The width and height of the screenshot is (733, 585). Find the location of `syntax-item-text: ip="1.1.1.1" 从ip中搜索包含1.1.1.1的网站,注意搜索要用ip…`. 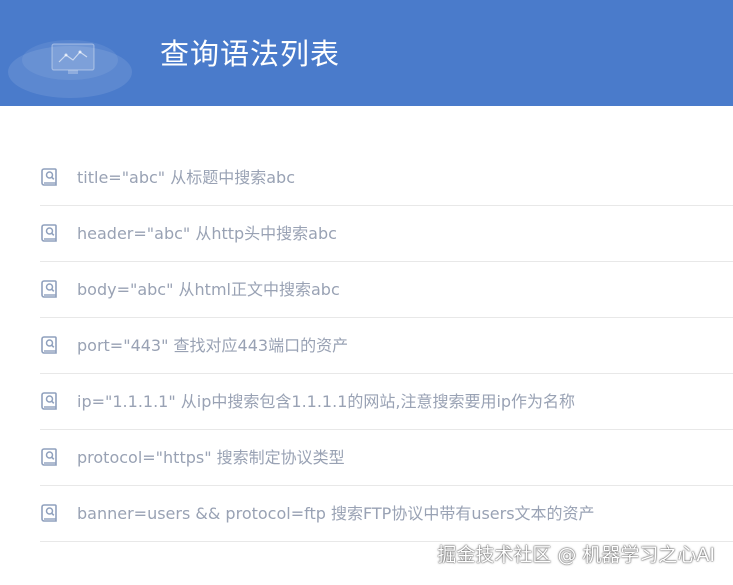

syntax-item-text: ip="1.1.1.1" 从ip中搜索包含1.1.1.1的网站,注意搜索要用ip… is located at coordinates (326, 401).